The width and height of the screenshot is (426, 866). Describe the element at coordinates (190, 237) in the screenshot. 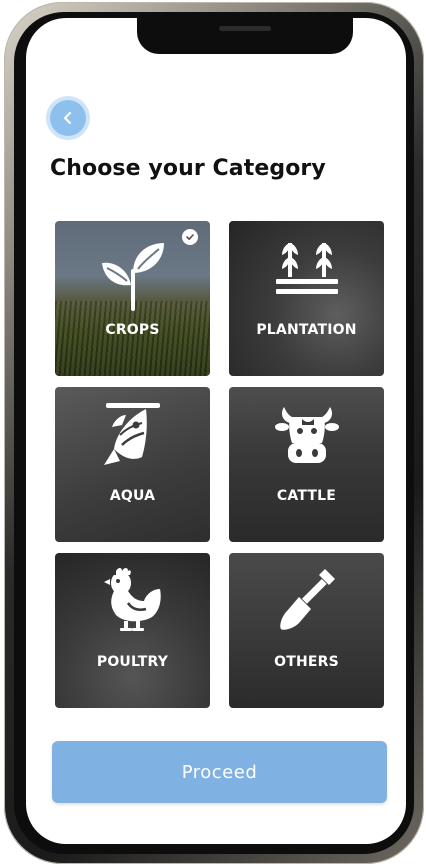

I see `selected-check-icon` at that location.